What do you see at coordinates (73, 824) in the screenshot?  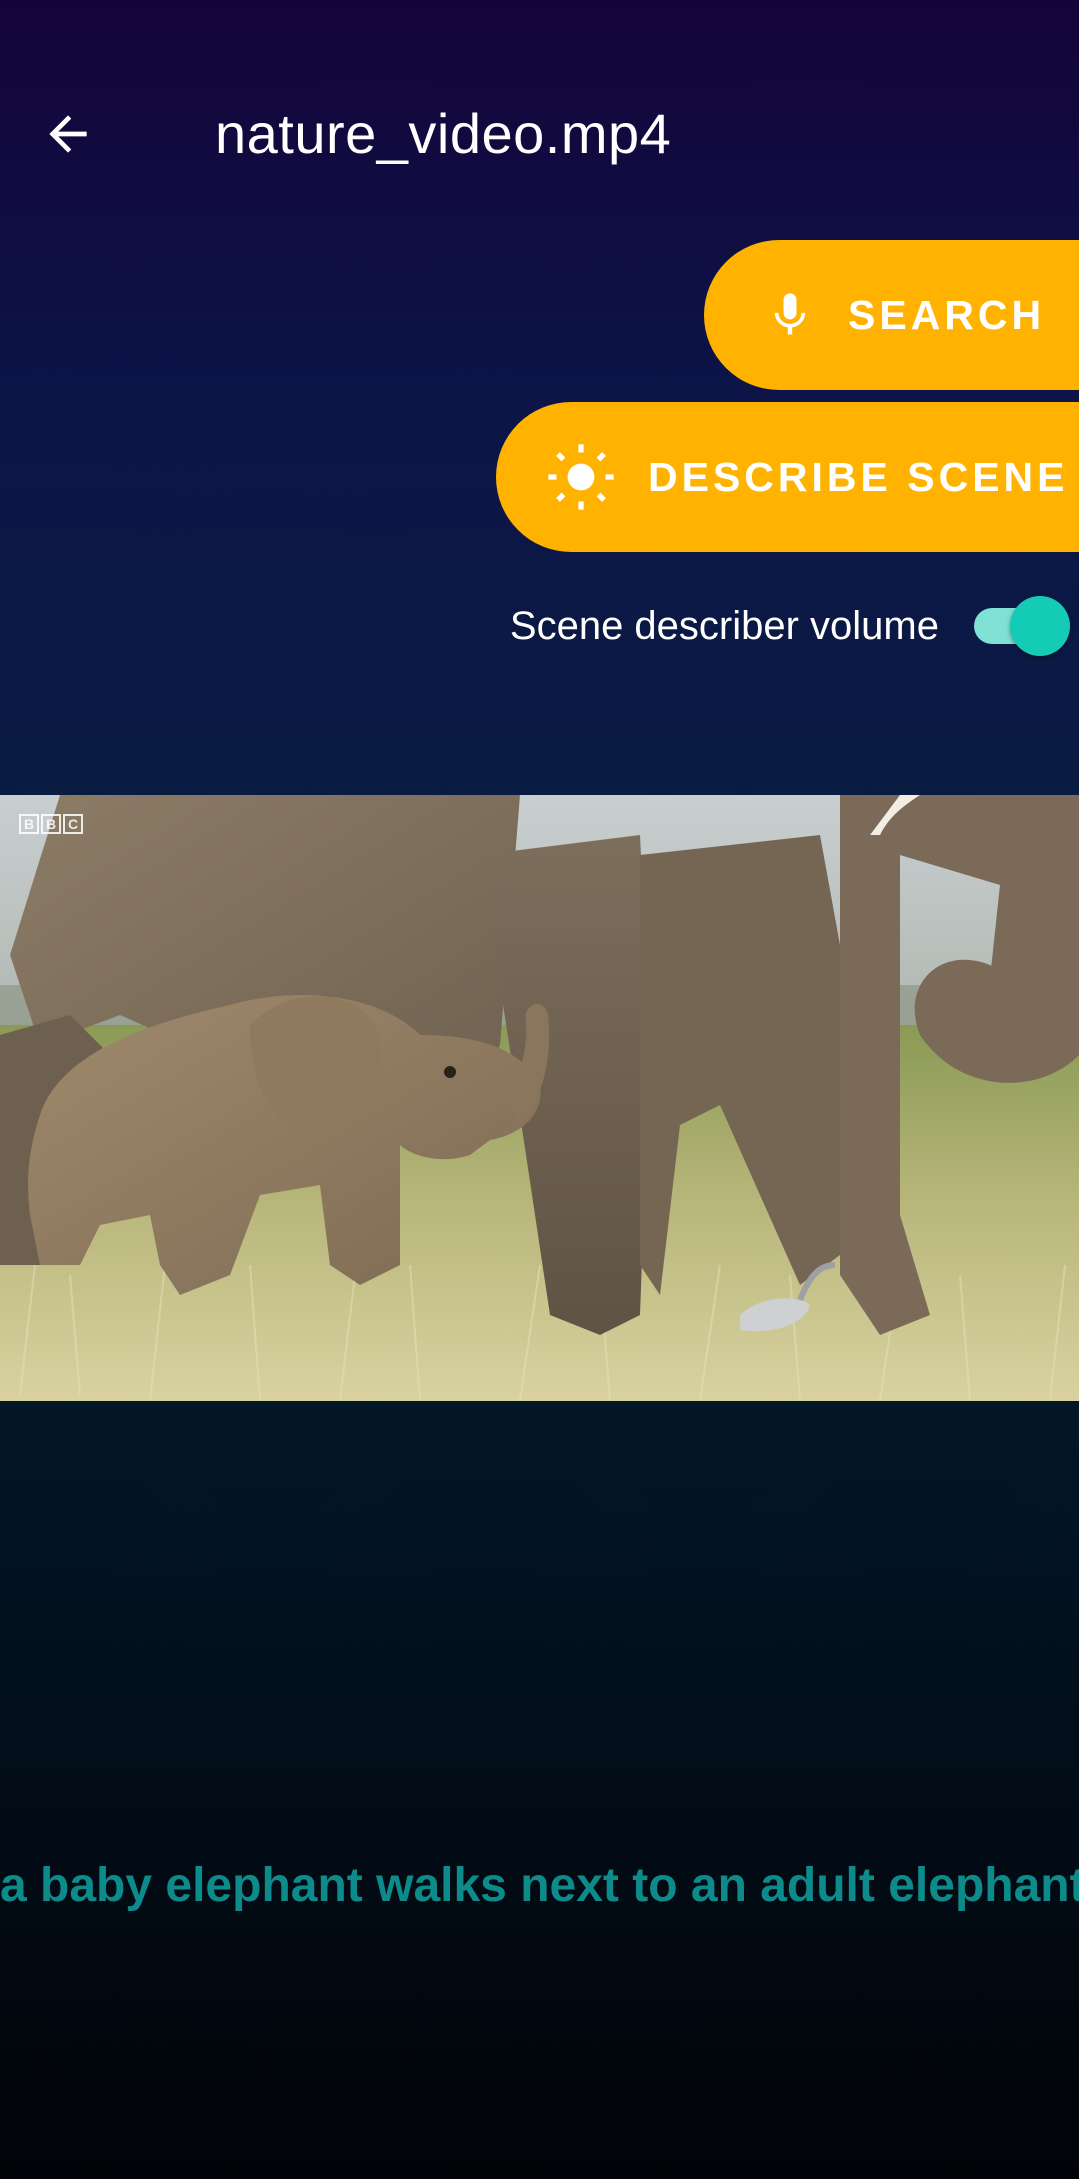 I see `svg-text: C` at bounding box center [73, 824].